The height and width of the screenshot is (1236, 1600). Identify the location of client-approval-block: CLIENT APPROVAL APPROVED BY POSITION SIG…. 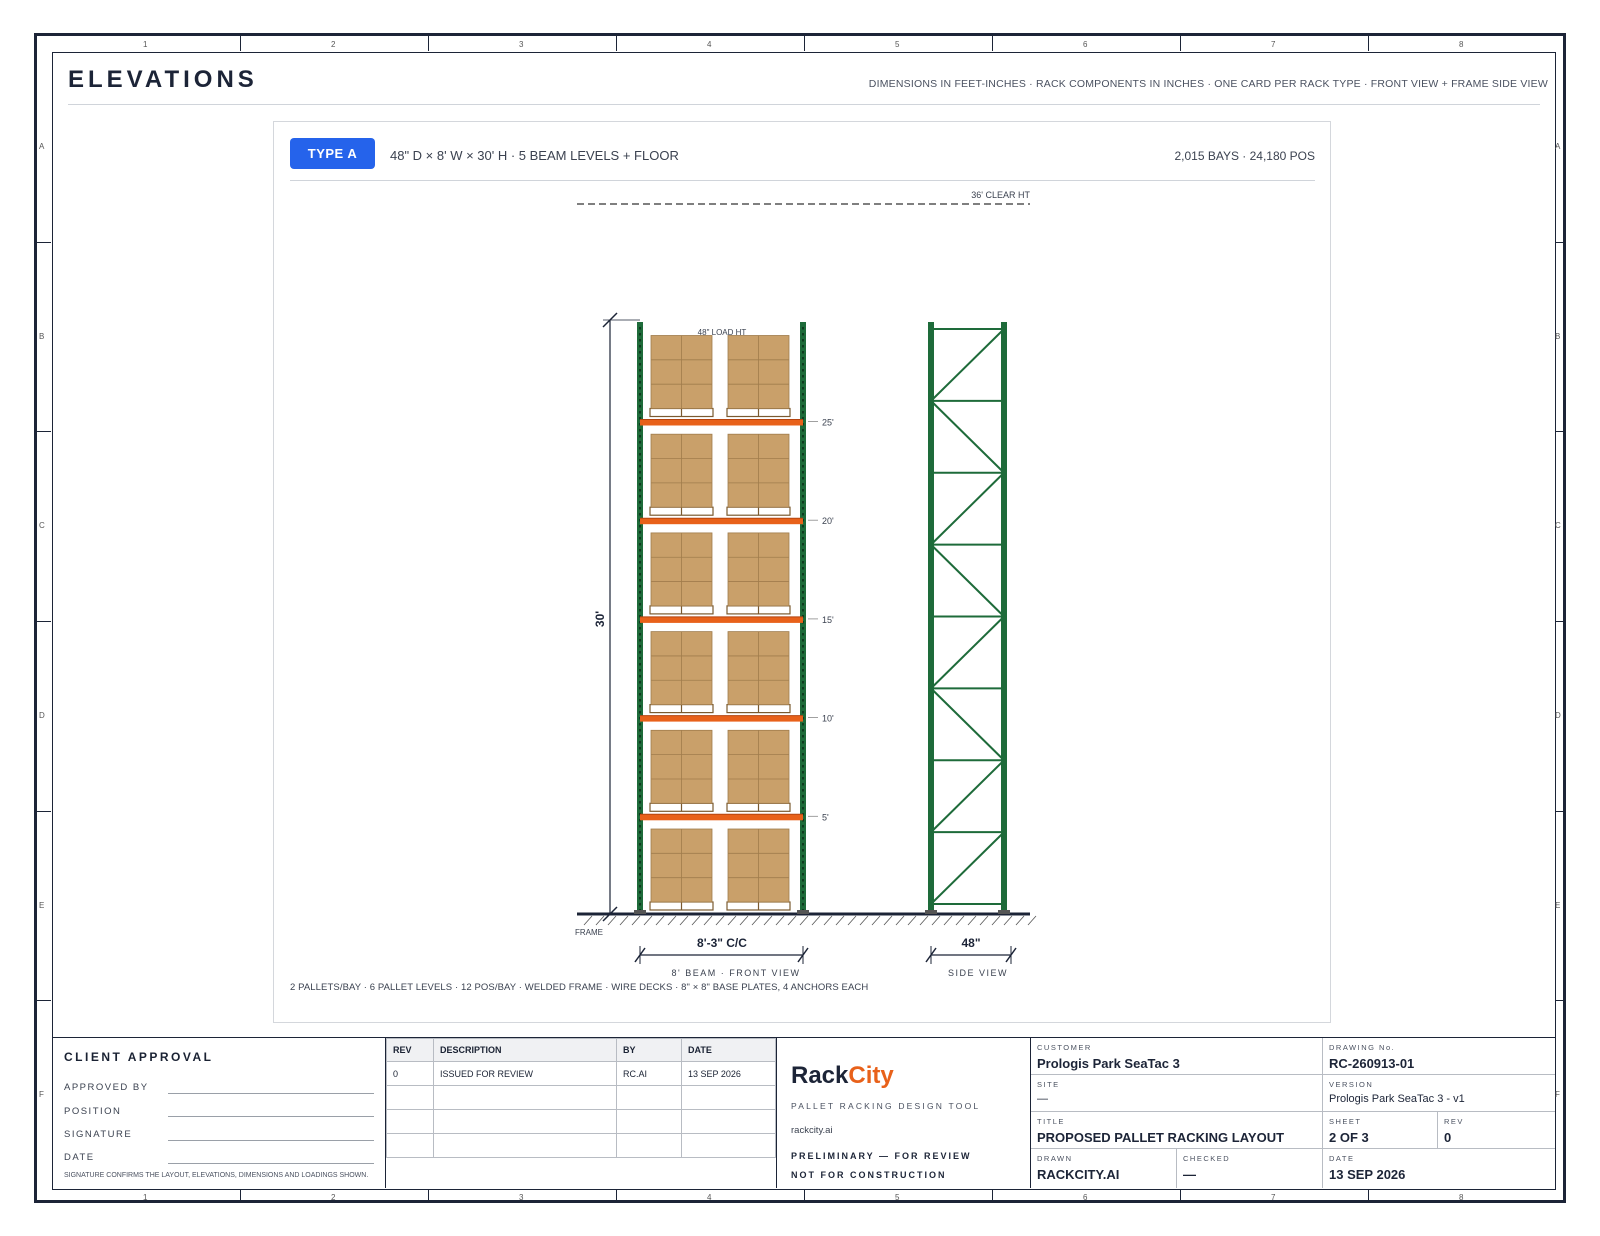
(219, 1112).